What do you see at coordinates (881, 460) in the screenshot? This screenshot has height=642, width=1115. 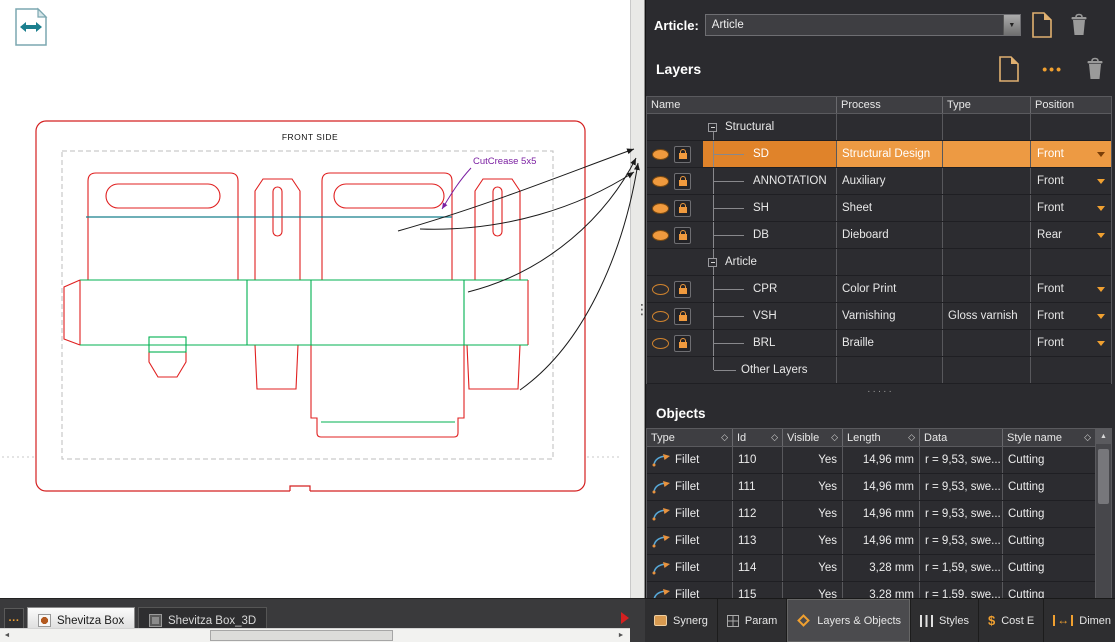 I see `object-length: 14,96 mm` at bounding box center [881, 460].